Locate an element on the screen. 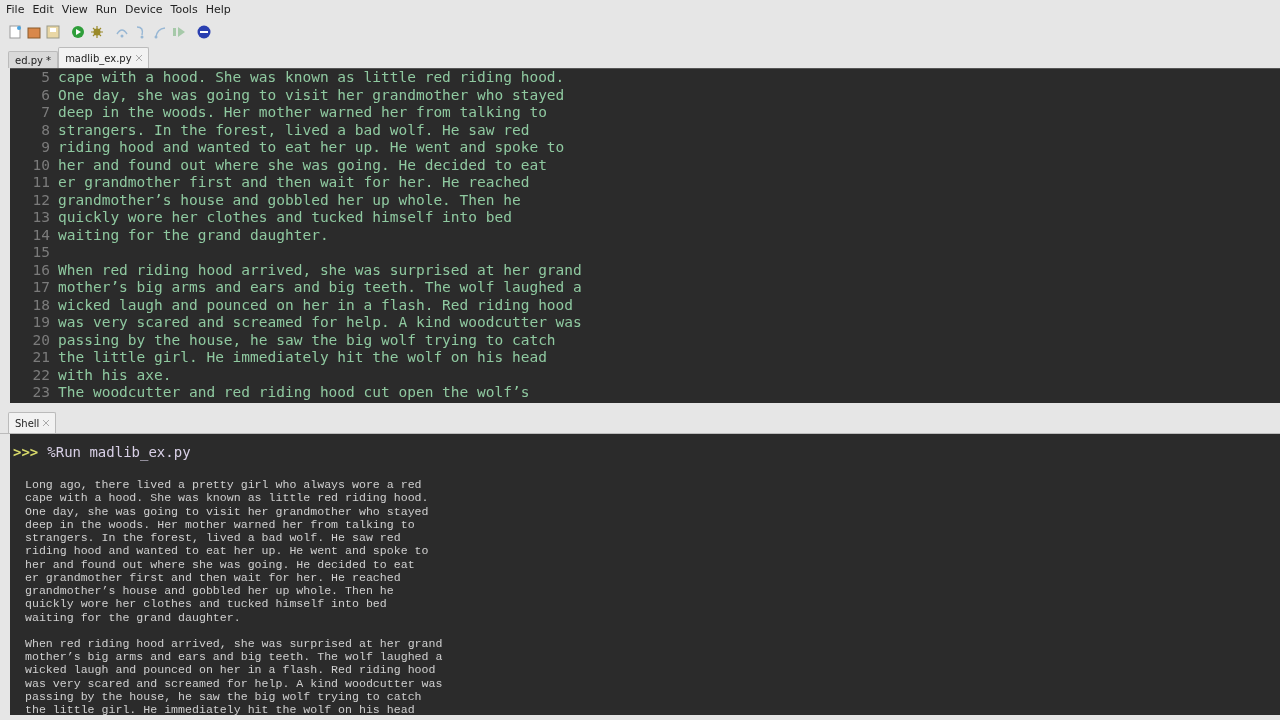  output-line: the little girl. He immediately hit the wolf on his head is located at coordinates (220, 709).